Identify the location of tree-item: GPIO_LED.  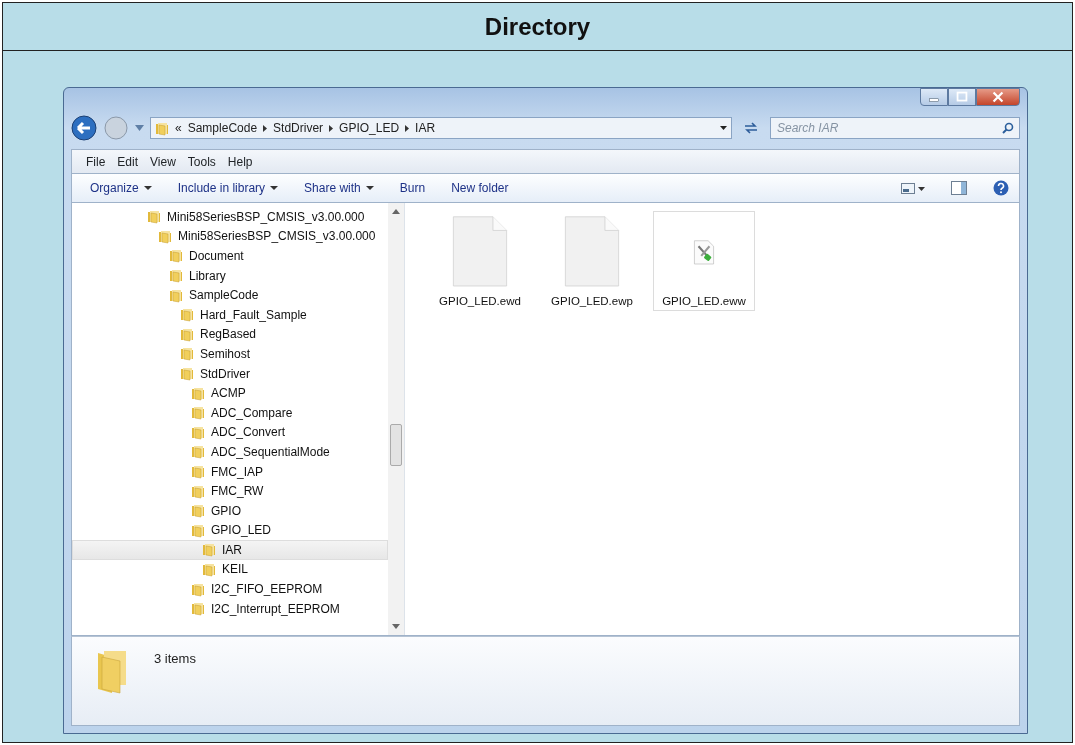
(230, 530).